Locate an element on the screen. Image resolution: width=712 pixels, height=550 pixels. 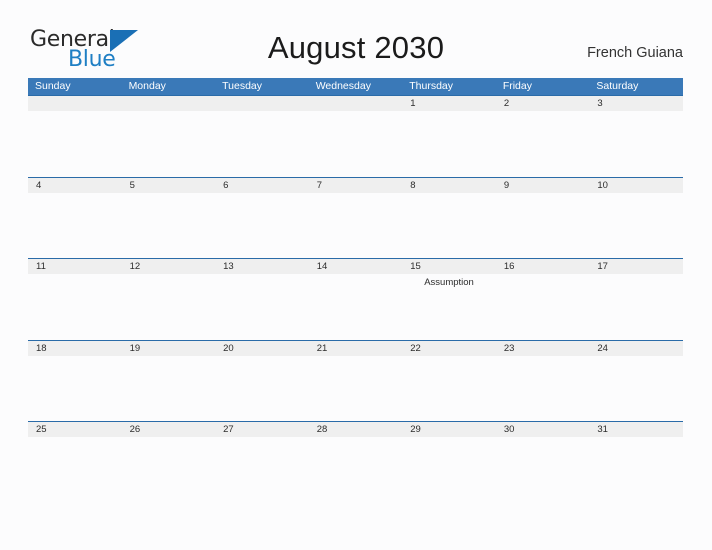
day-number: 2 is located at coordinates (543, 103).